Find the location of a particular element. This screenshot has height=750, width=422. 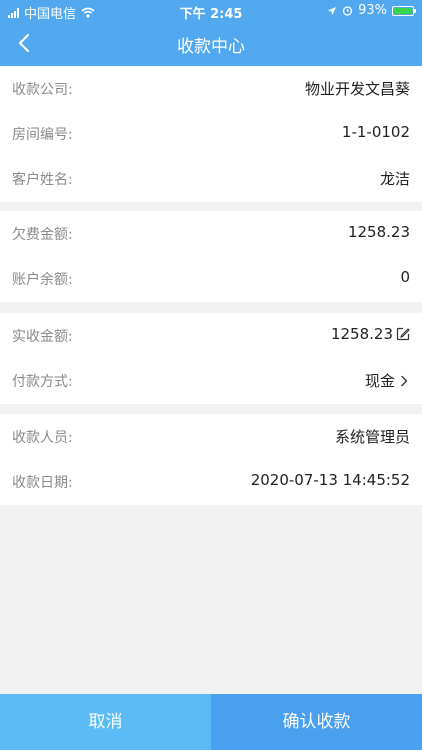

collector-section: 收款人员: 系统管理员 收款日期: 2020-07-13 14:45:52 is located at coordinates (211, 459).